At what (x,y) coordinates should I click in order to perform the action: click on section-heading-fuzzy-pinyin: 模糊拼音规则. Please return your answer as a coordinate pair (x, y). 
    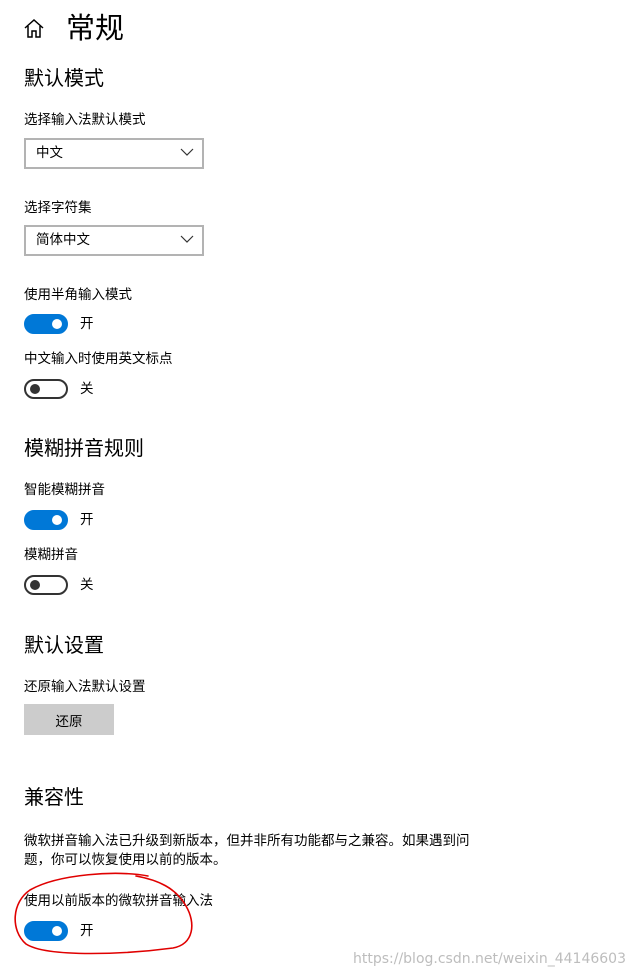
    Looking at the image, I should click on (84, 448).